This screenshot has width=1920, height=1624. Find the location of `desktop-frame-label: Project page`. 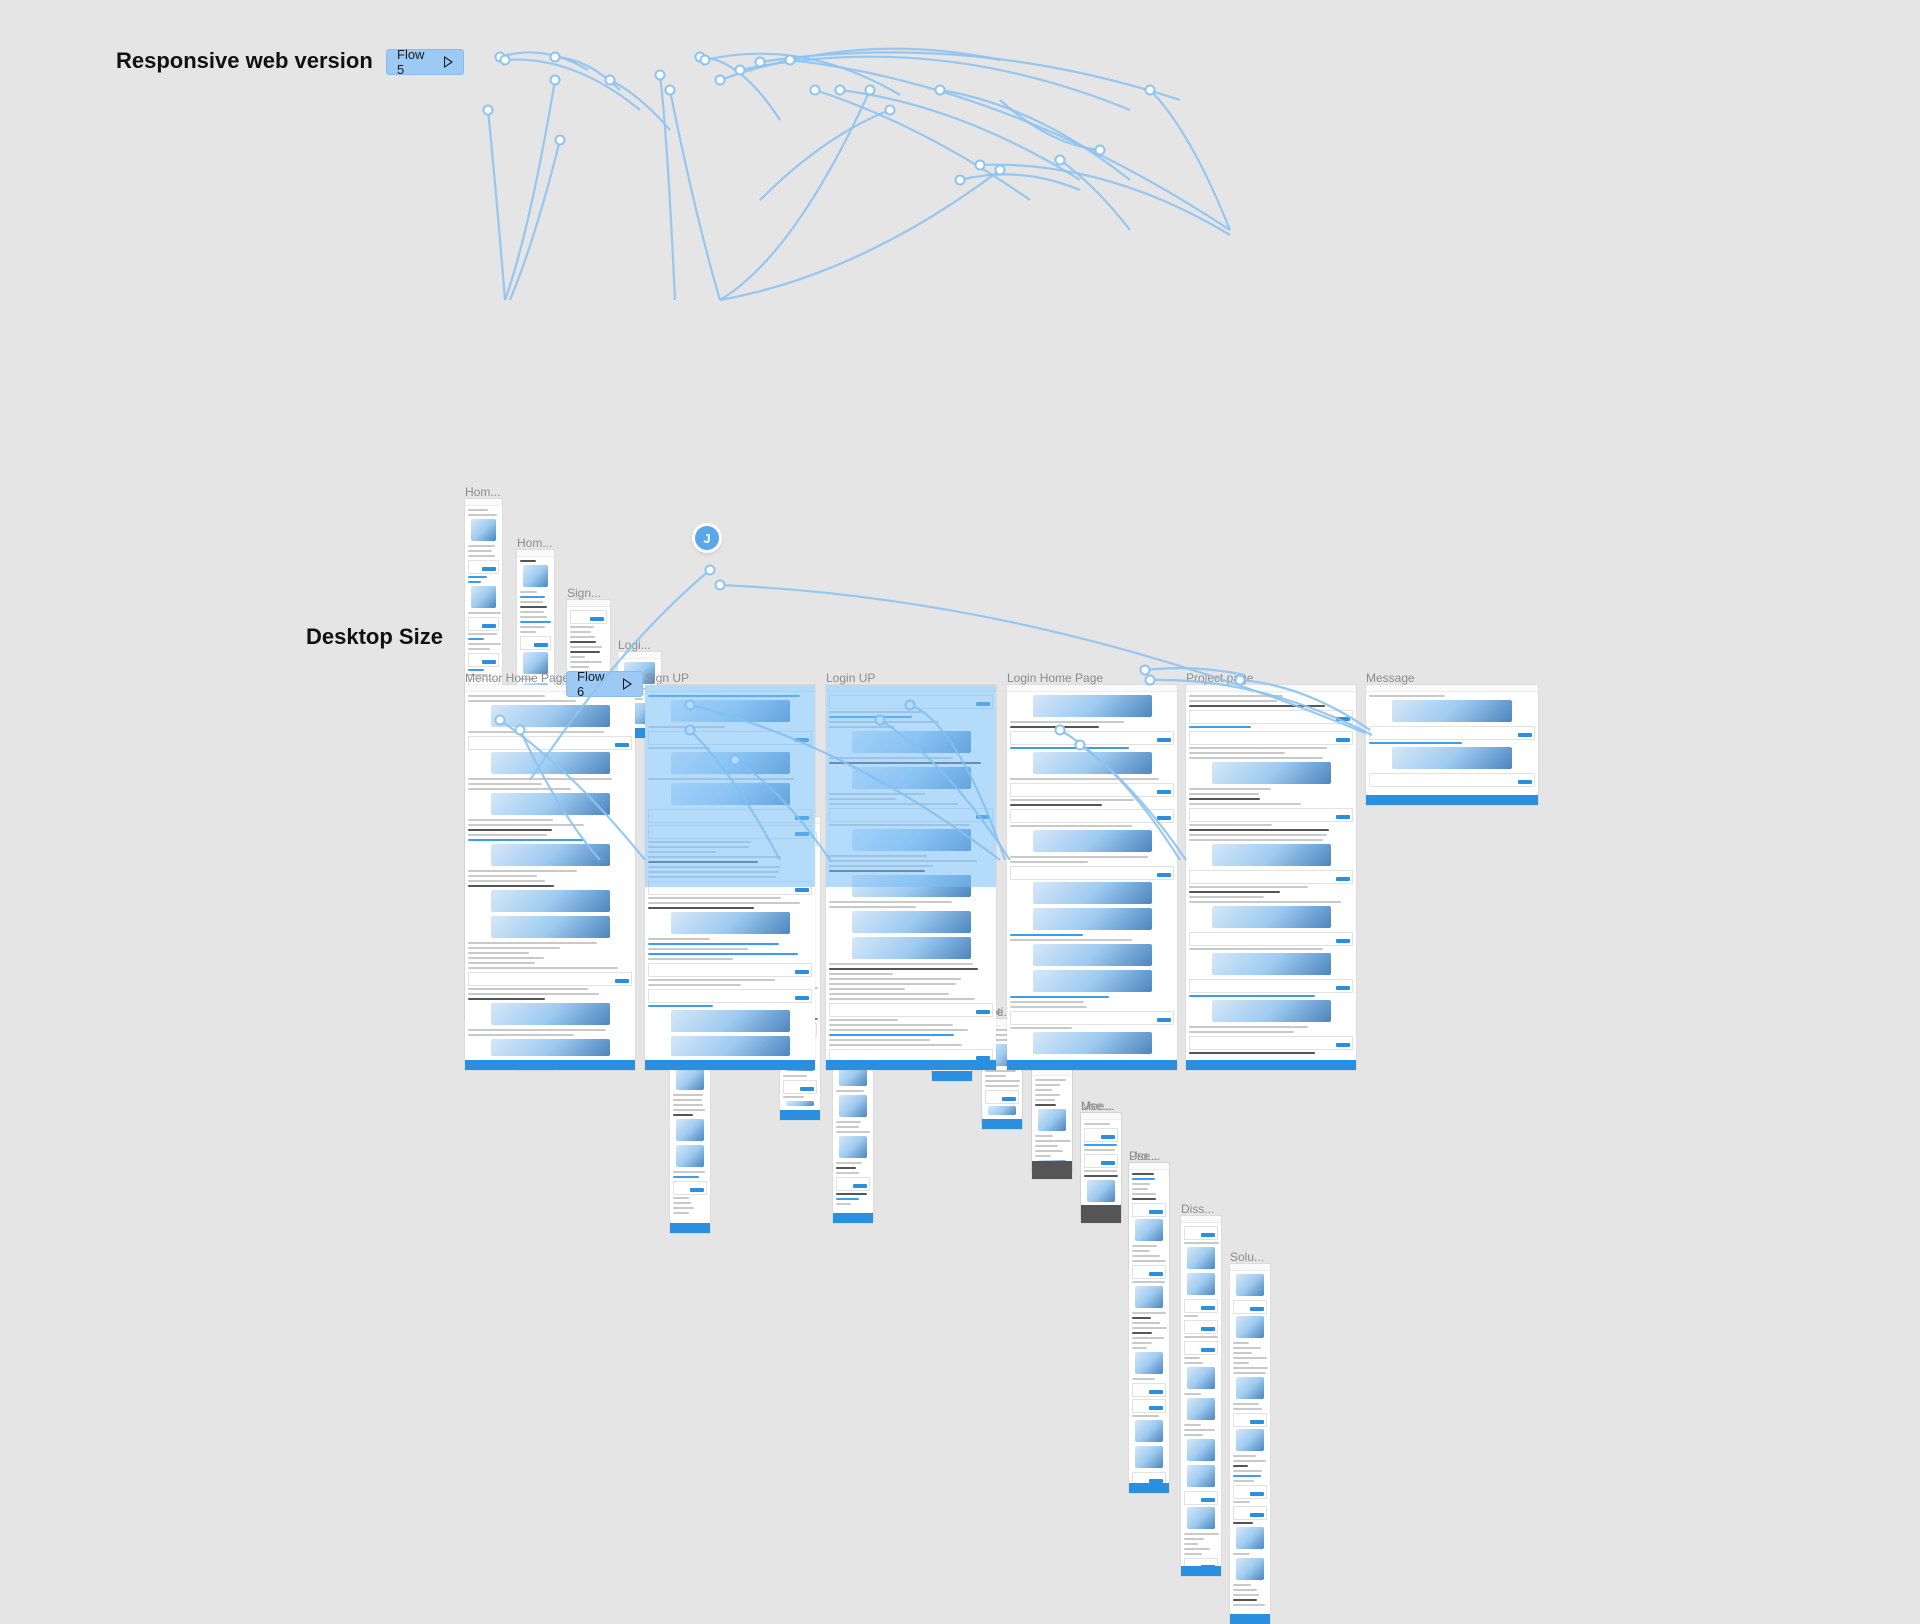

desktop-frame-label: Project page is located at coordinates (1219, 678).